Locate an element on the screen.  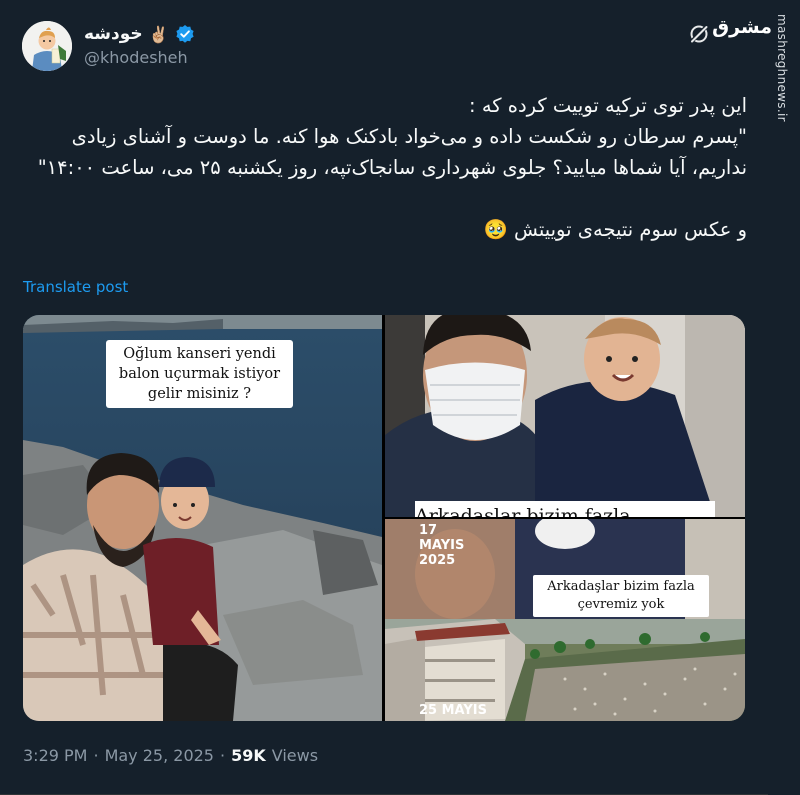
tweet-line-result: و عکس سوم نتیجه‌ی توییتش 🥹 is located at coordinates (615, 229).